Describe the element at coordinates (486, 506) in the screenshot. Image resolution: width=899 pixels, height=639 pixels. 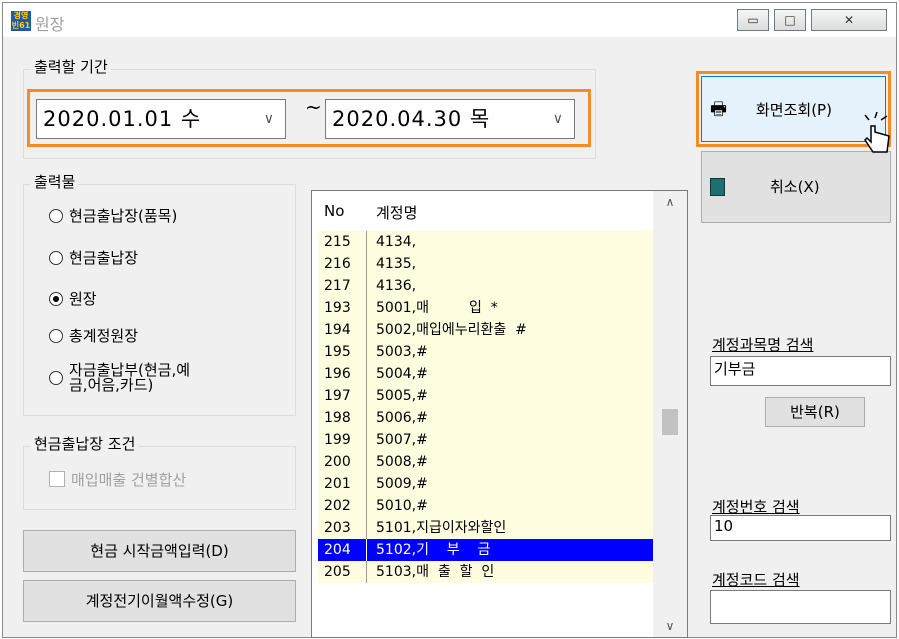
I see `list-item: 202 5010,#` at that location.